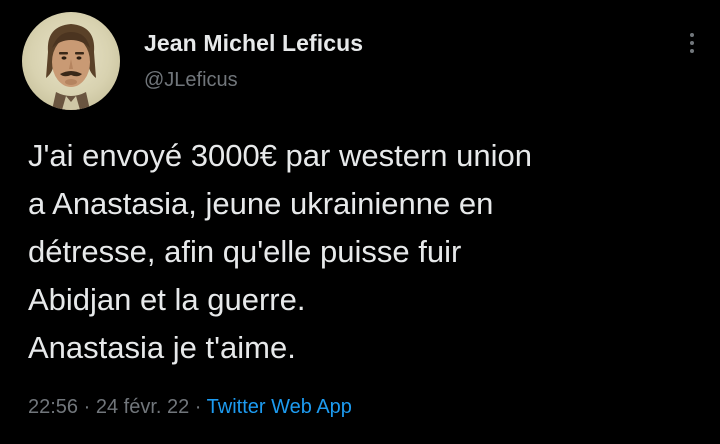 The width and height of the screenshot is (720, 444). What do you see at coordinates (167, 299) in the screenshot?
I see `tweet-text-line: Abidjan et la guerre.` at bounding box center [167, 299].